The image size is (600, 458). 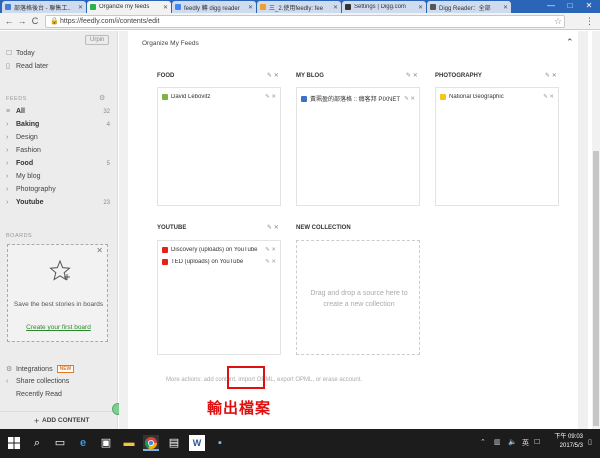 What do you see at coordinates (58, 189) in the screenshot?
I see `sidebar-feed-photography: › Photography` at bounding box center [58, 189].